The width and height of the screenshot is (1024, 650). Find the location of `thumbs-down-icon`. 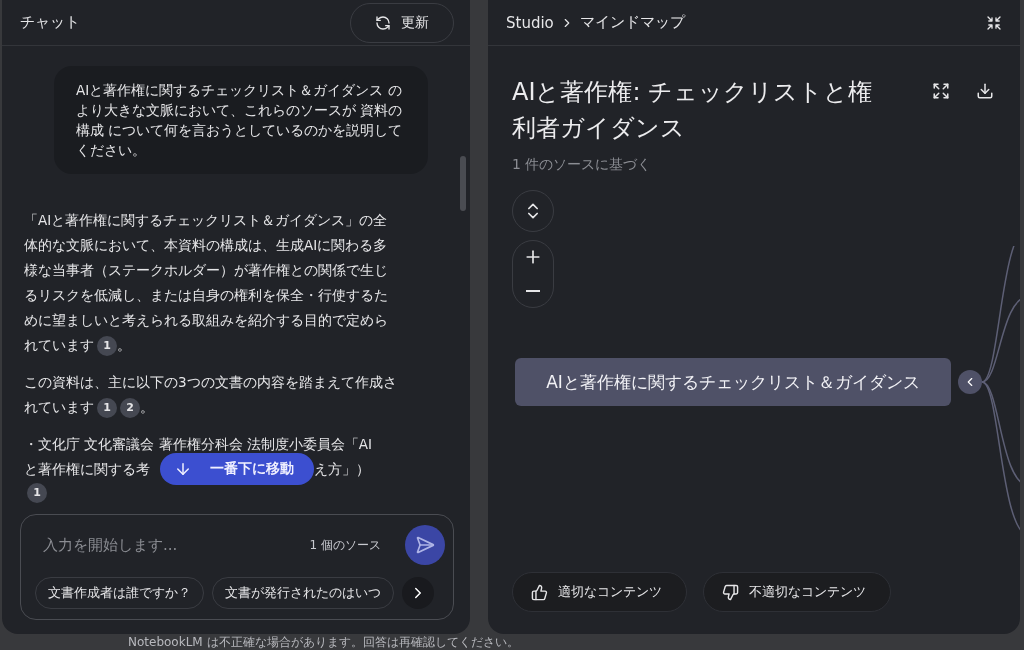

thumbs-down-icon is located at coordinates (730, 592).